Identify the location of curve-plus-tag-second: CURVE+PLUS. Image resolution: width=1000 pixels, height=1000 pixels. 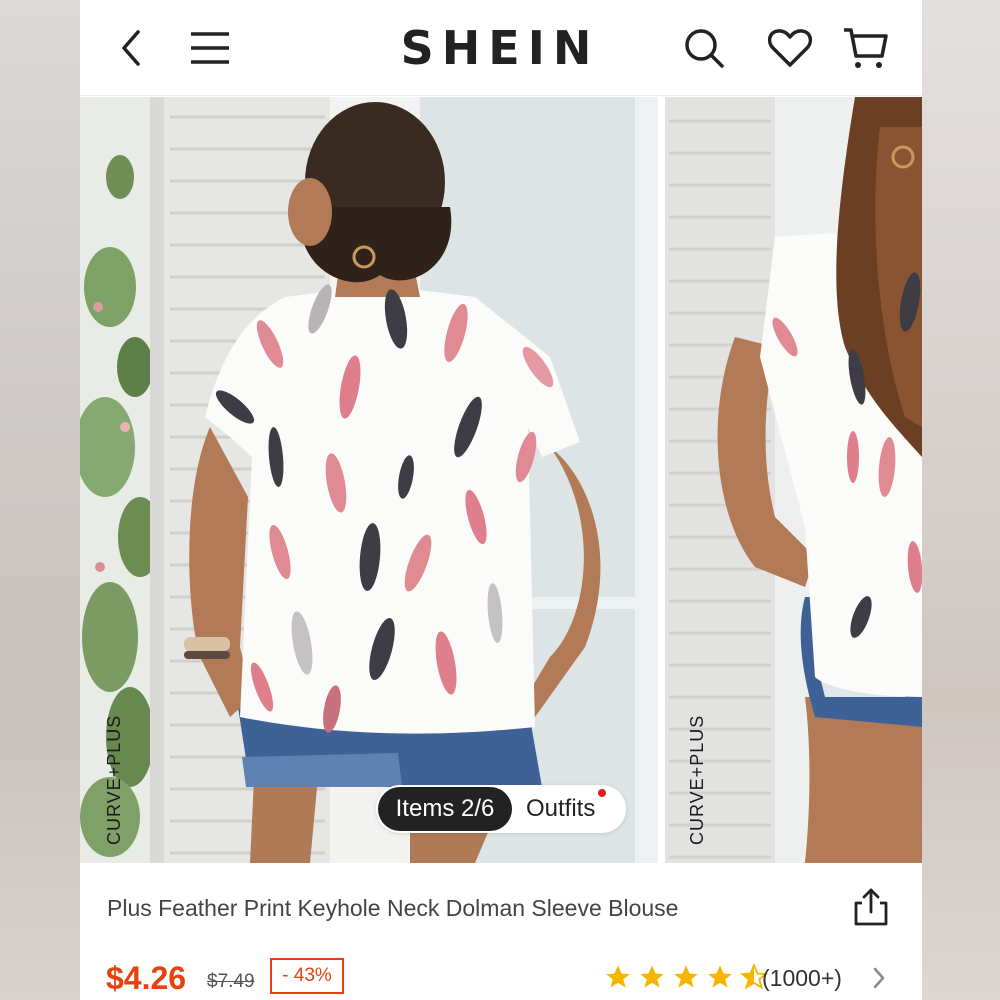
(697, 779).